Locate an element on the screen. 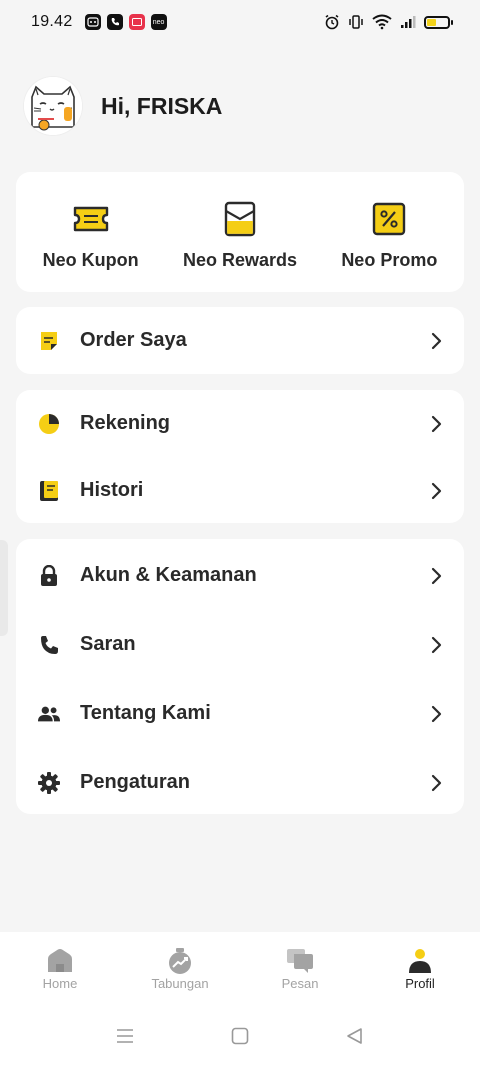  nav-pesan: Pesan is located at coordinates (300, 966).